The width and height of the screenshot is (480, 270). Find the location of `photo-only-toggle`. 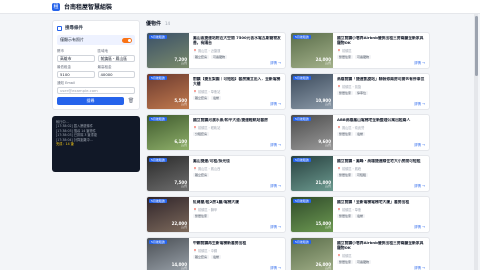

photo-only-toggle is located at coordinates (127, 40).